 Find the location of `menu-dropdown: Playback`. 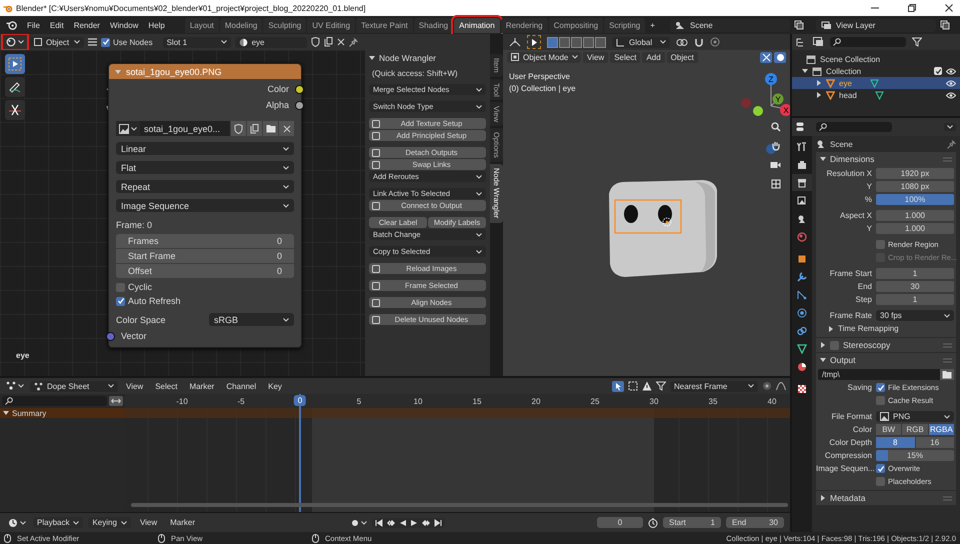

menu-dropdown: Playback is located at coordinates (58, 522).